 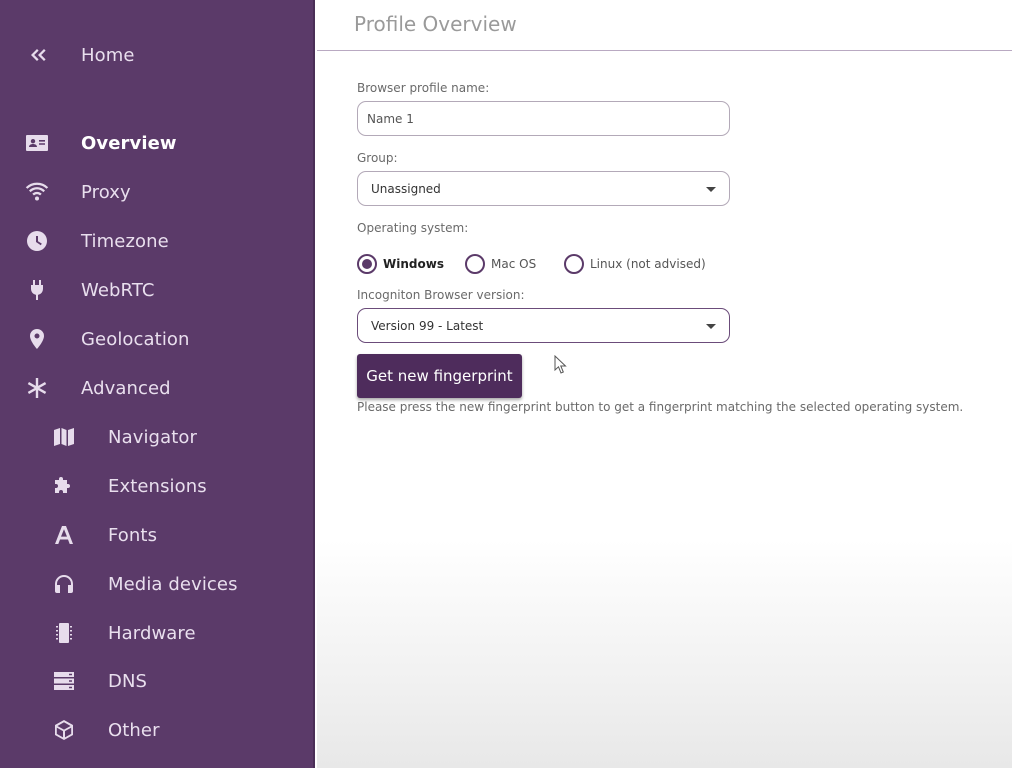 I want to click on sidebar-item-proxy: Proxy, so click(x=157, y=192).